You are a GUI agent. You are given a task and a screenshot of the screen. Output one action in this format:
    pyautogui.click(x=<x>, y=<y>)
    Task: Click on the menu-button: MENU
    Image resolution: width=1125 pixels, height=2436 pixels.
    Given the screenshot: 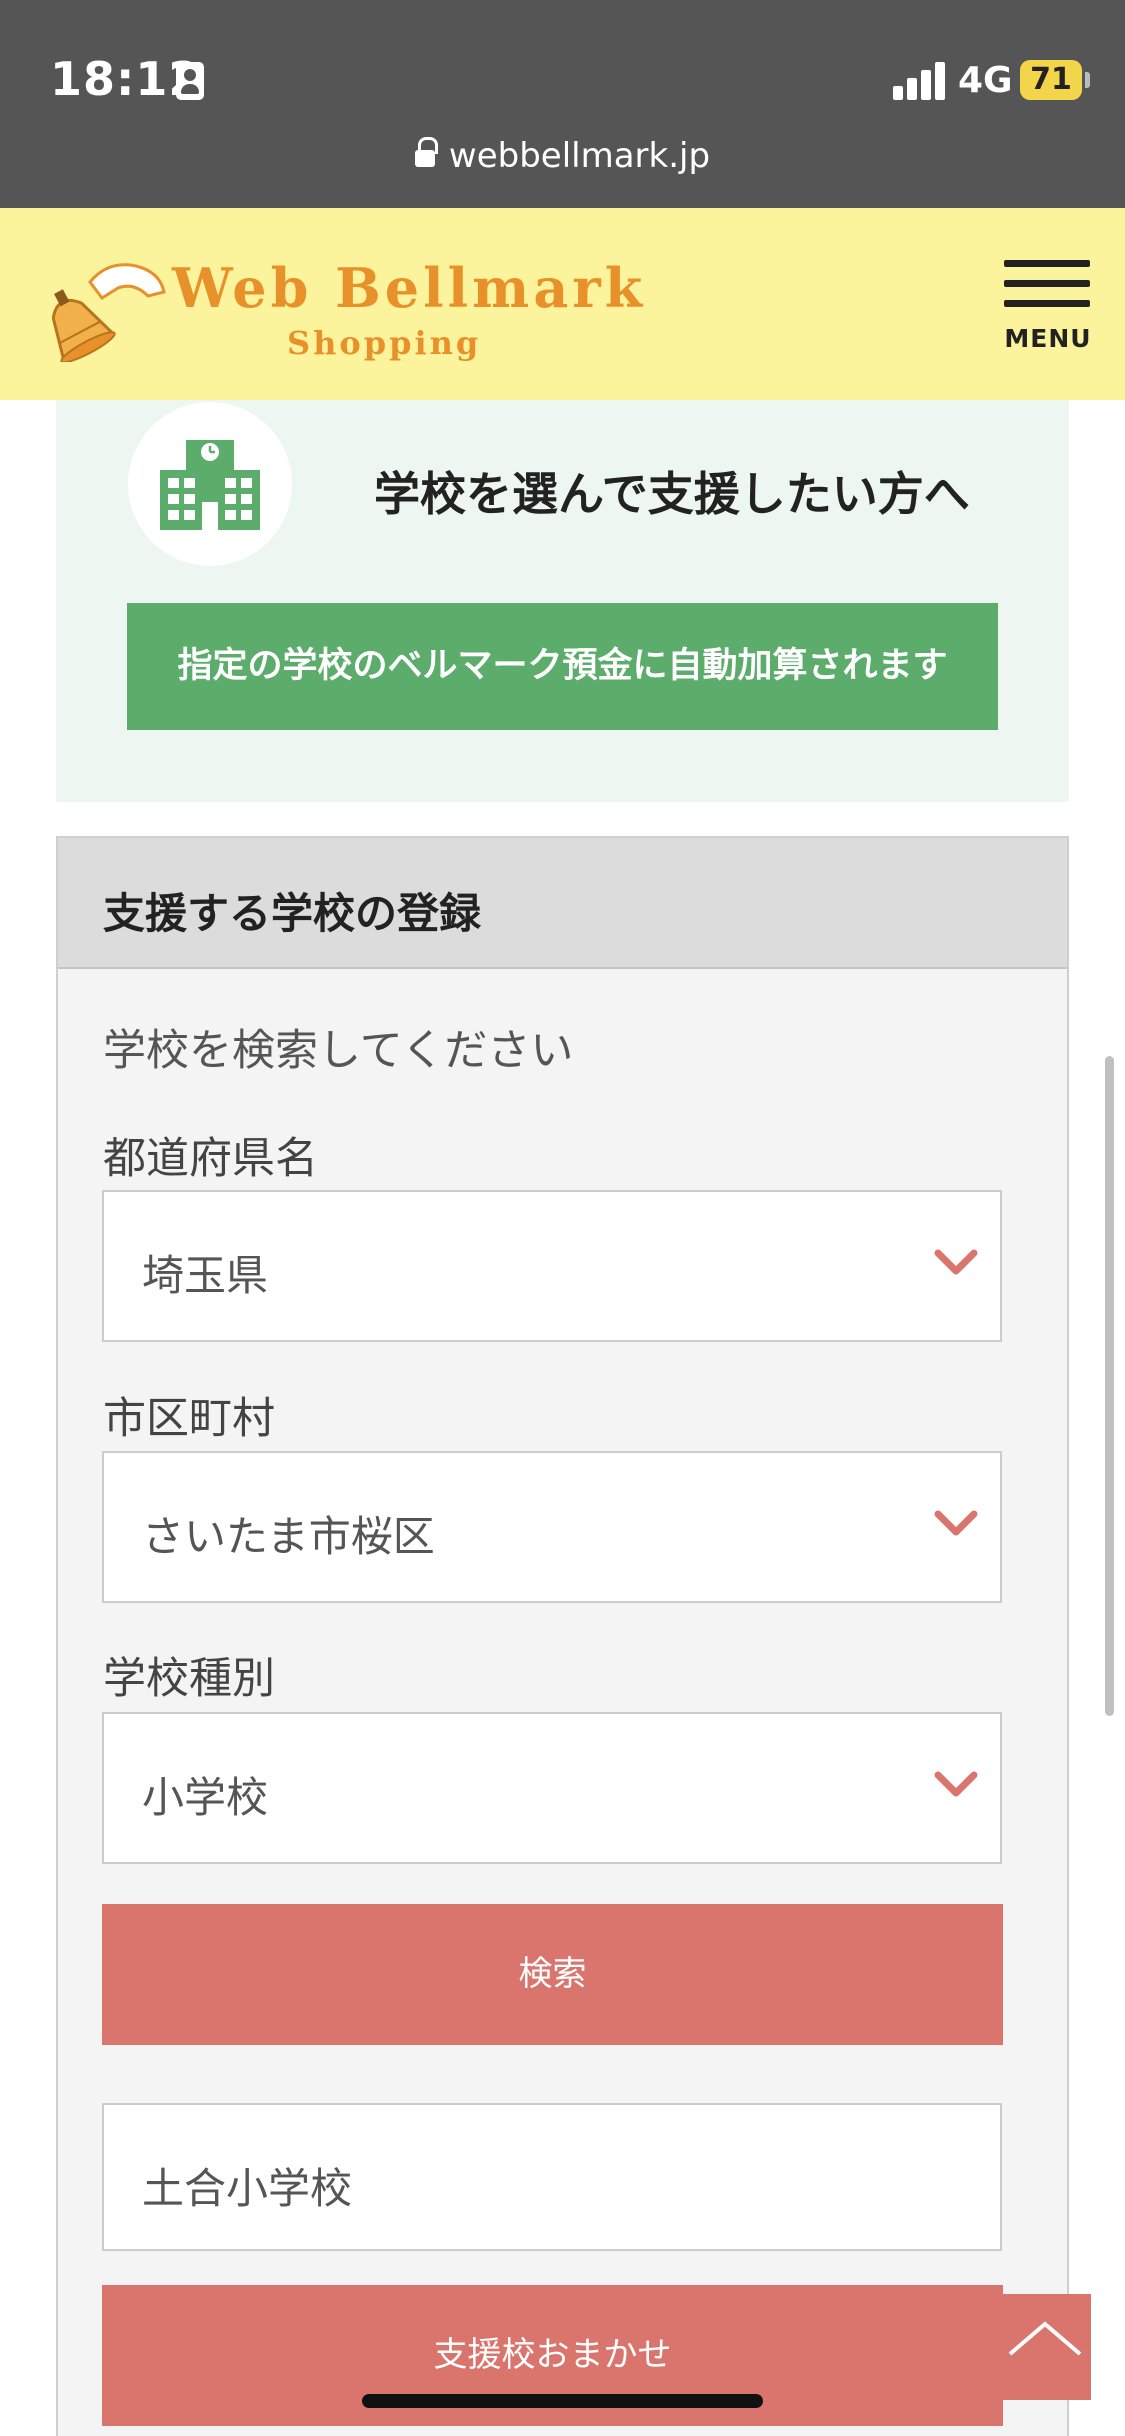 What is the action you would take?
    pyautogui.click(x=1048, y=310)
    